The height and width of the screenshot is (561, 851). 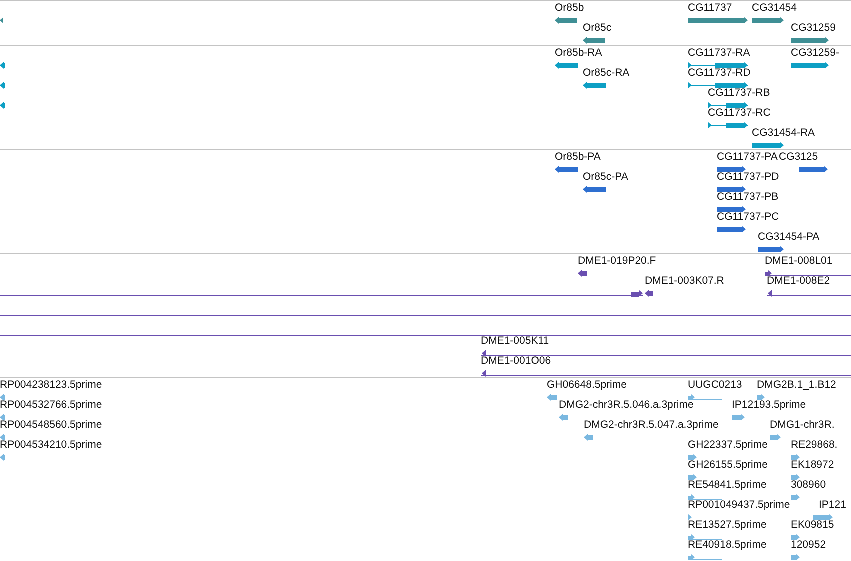 I want to click on feature-label: RP004532766.5prime, so click(x=51, y=405).